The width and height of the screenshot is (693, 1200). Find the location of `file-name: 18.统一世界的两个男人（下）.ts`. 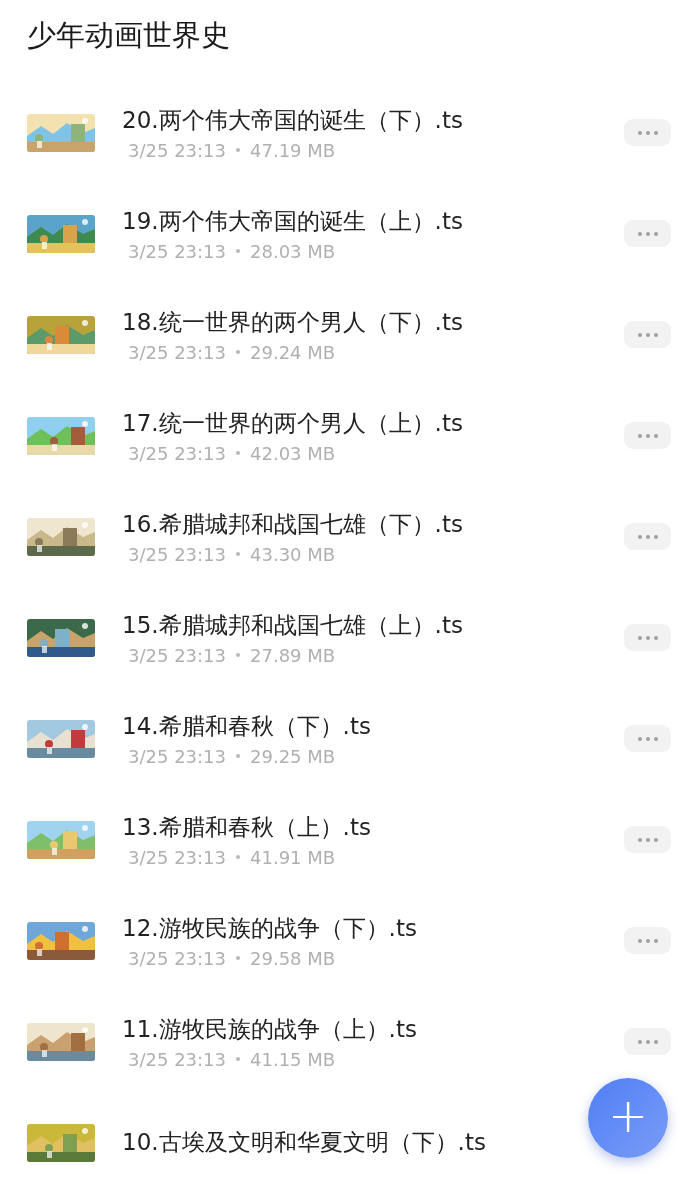

file-name: 18.统一世界的两个男人（下）.ts is located at coordinates (373, 322).